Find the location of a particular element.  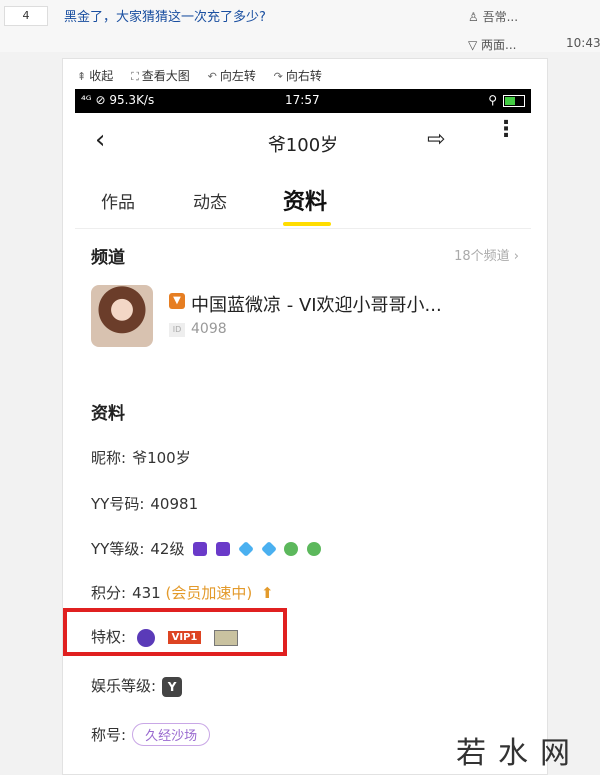

watermark: 若水网 is located at coordinates (519, 753).